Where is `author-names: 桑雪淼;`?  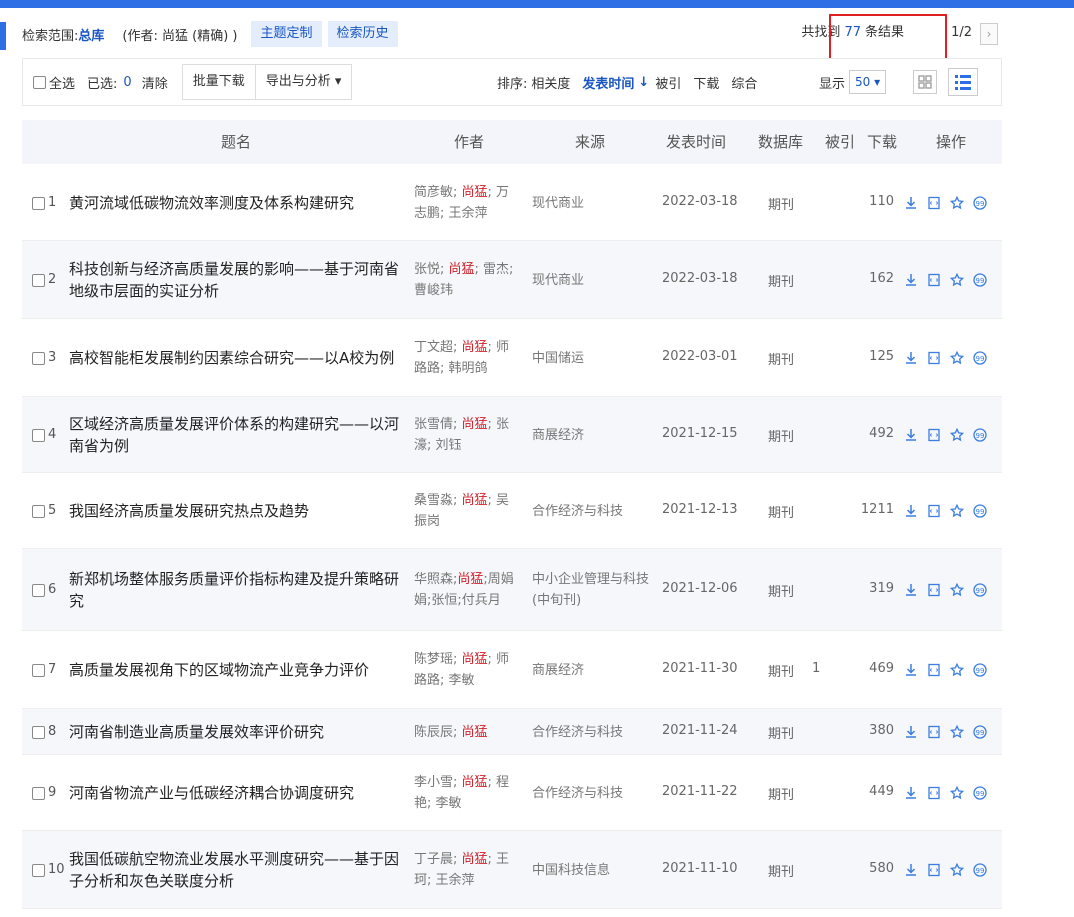 author-names: 桑雪淼; is located at coordinates (438, 500).